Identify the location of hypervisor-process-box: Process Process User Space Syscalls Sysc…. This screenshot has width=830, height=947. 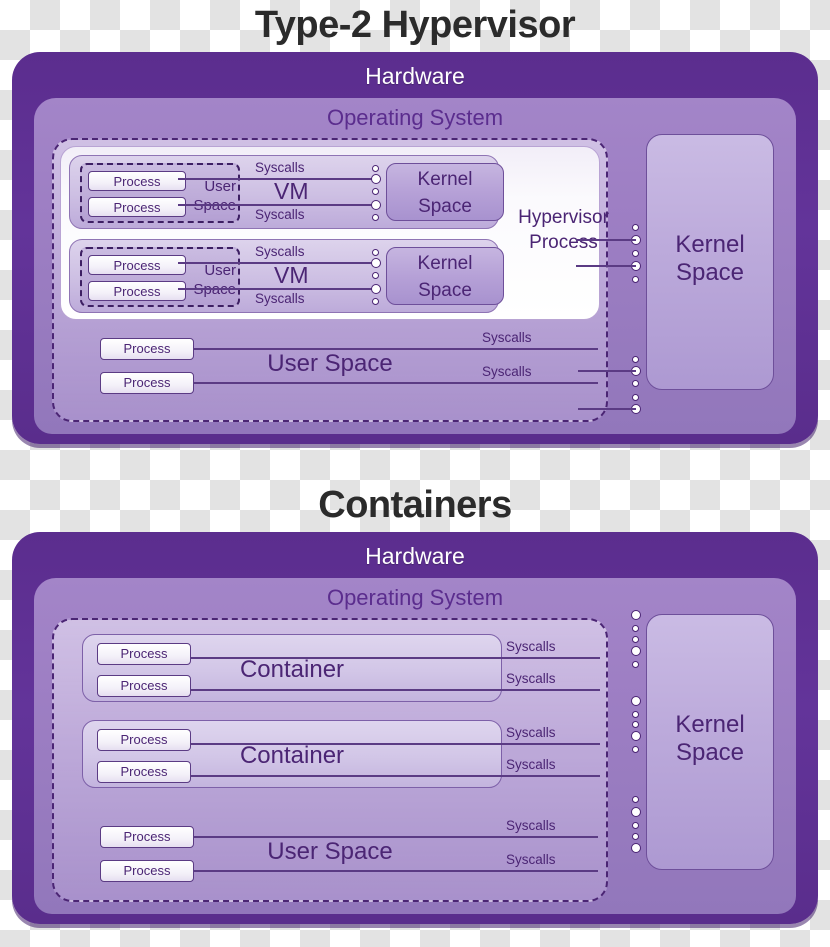
(334, 233).